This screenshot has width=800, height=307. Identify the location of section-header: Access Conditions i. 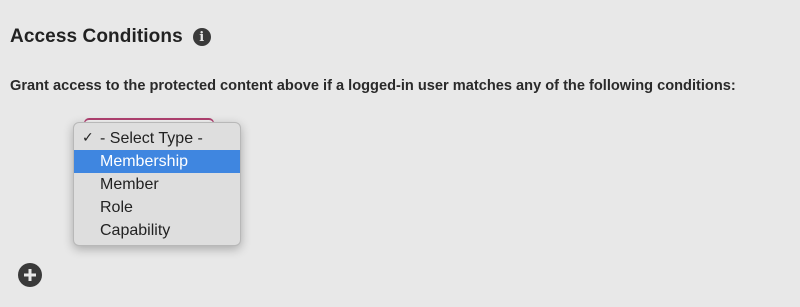
(110, 37).